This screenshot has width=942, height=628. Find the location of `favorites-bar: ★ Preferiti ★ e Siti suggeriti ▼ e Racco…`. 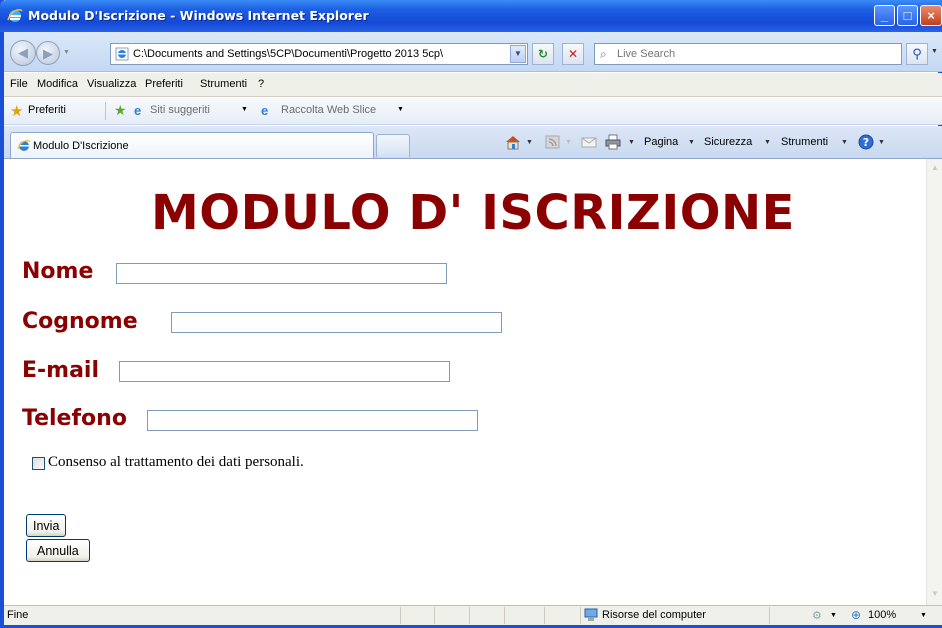

favorites-bar: ★ Preferiti ★ e Siti suggeriti ▼ e Racco… is located at coordinates (473, 111).